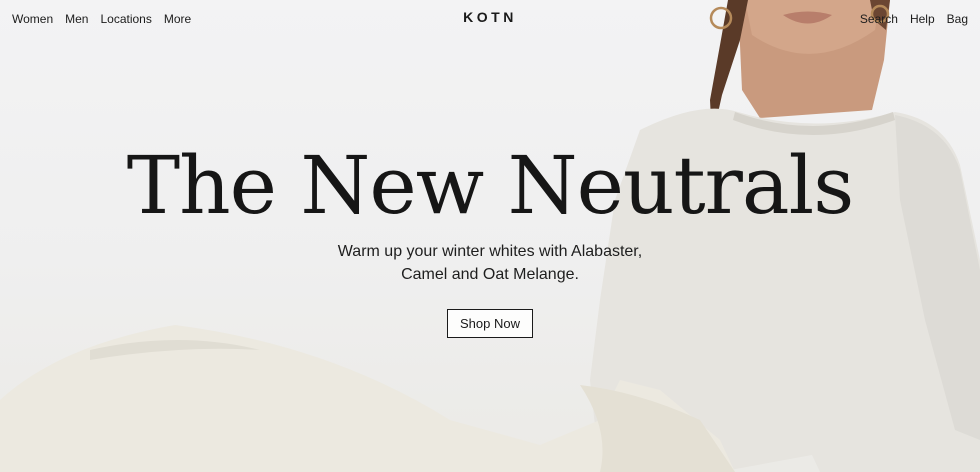 Image resolution: width=980 pixels, height=472 pixels. What do you see at coordinates (879, 19) in the screenshot?
I see `nav-search-link: Search` at bounding box center [879, 19].